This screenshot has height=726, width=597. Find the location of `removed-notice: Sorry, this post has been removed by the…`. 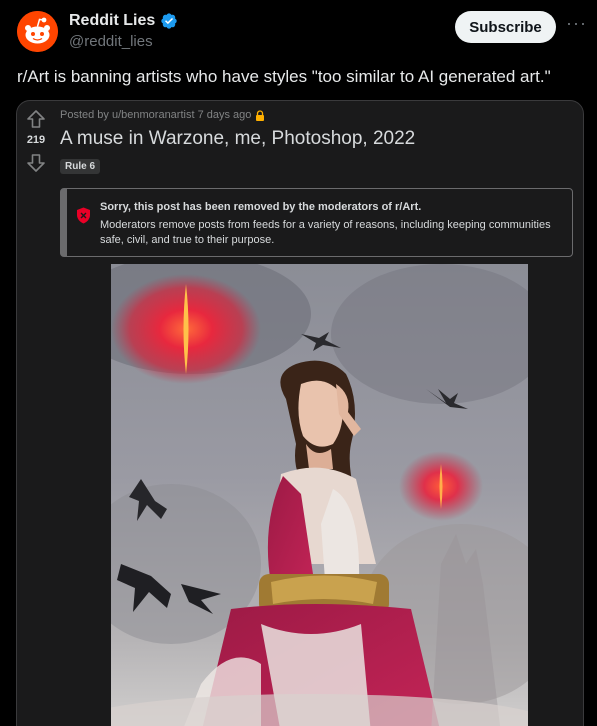

removed-notice: Sorry, this post has been removed by the… is located at coordinates (316, 222).